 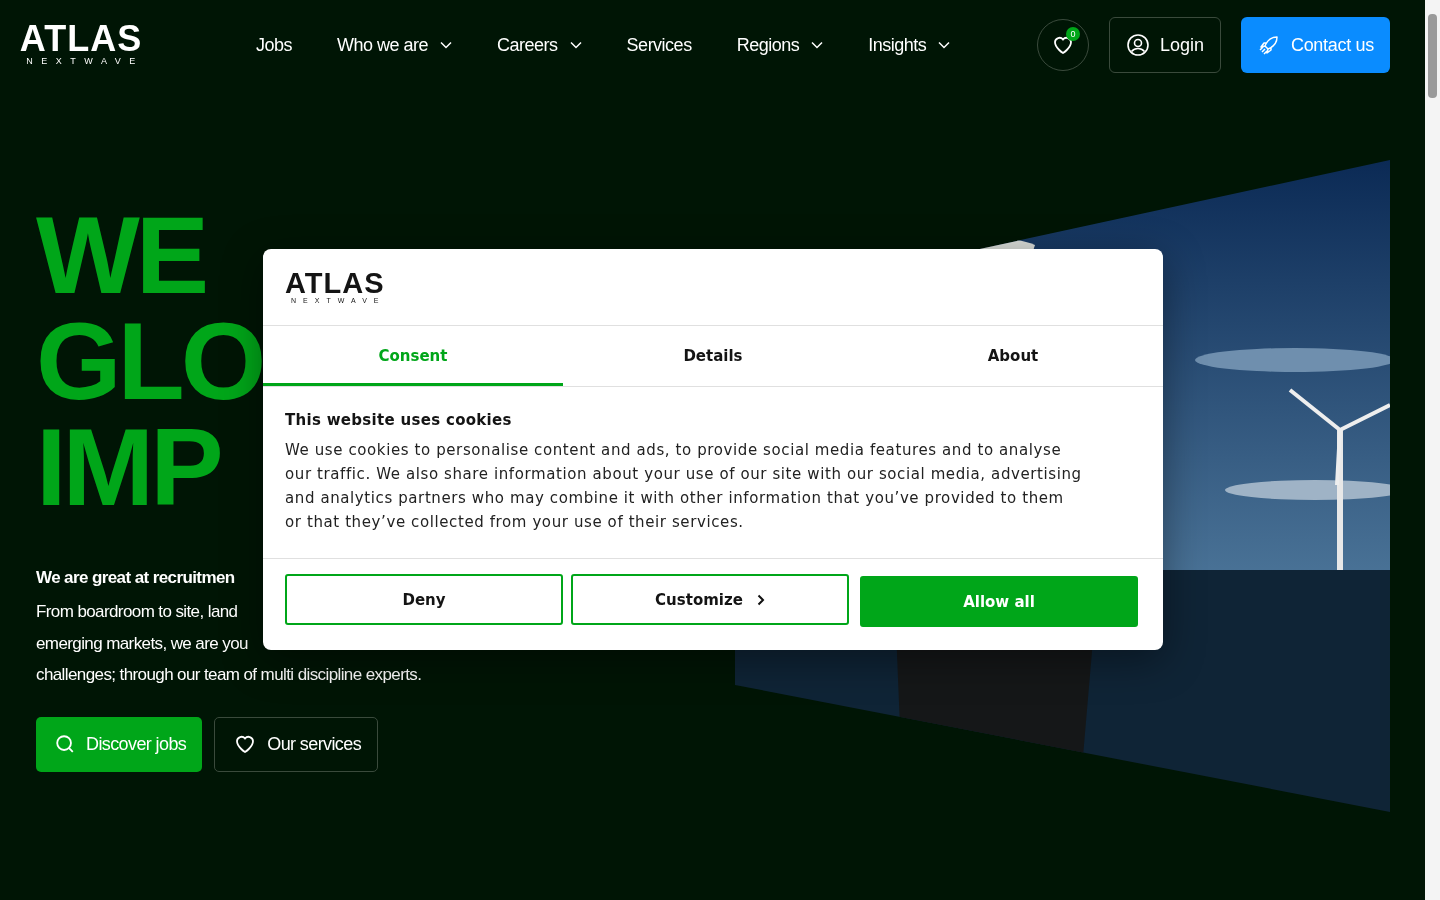 I want to click on count-badge: 0, so click(x=1072, y=34).